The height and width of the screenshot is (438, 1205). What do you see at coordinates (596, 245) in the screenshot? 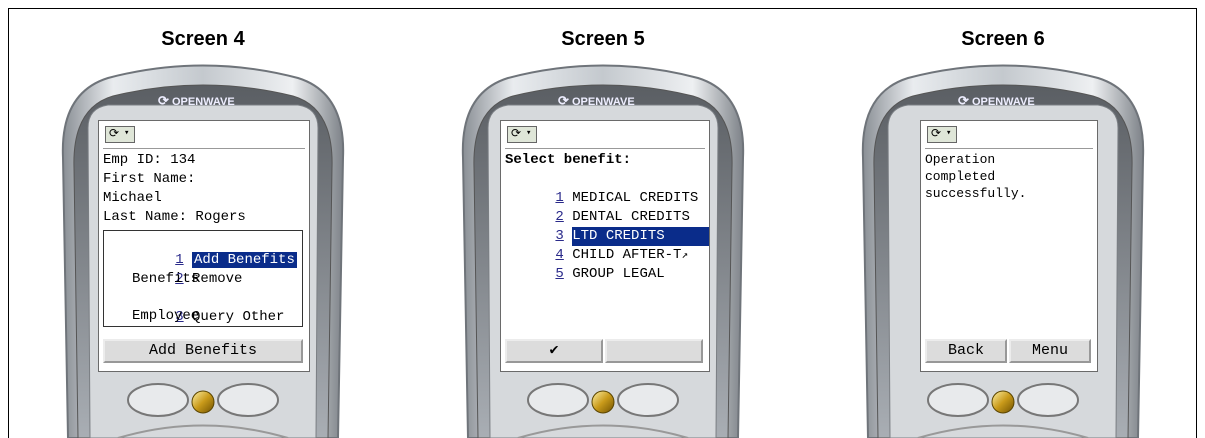
I see `benefit-item-child: 4 CHILD AFTER-T↗` at bounding box center [596, 245].